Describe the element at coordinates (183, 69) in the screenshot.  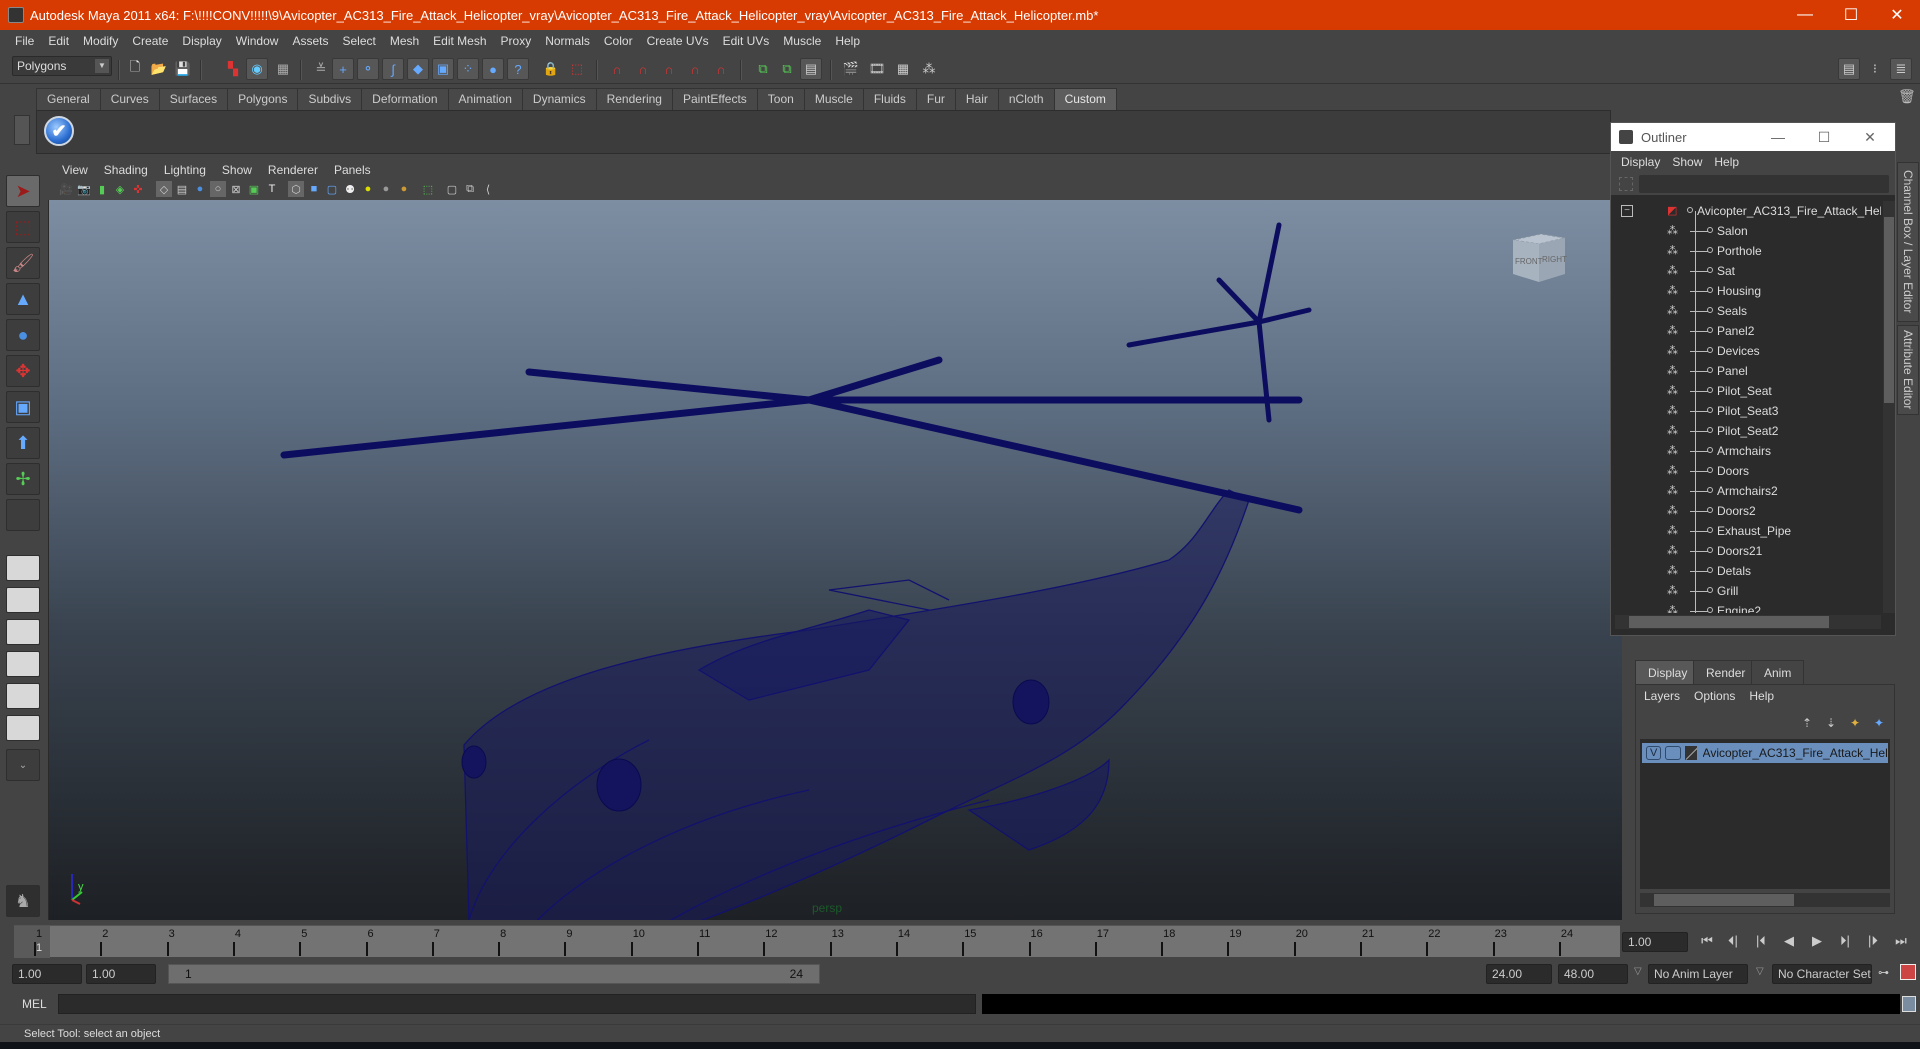
I see `save-scene-icon: 💾` at that location.